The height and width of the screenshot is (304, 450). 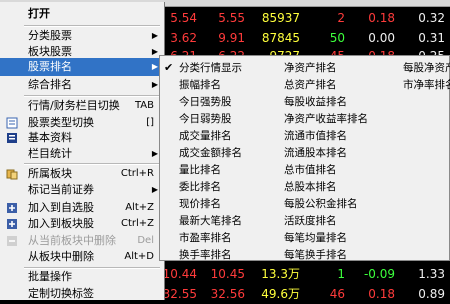 What do you see at coordinates (12, 224) in the screenshot?
I see `add-sector-icon` at bounding box center [12, 224].